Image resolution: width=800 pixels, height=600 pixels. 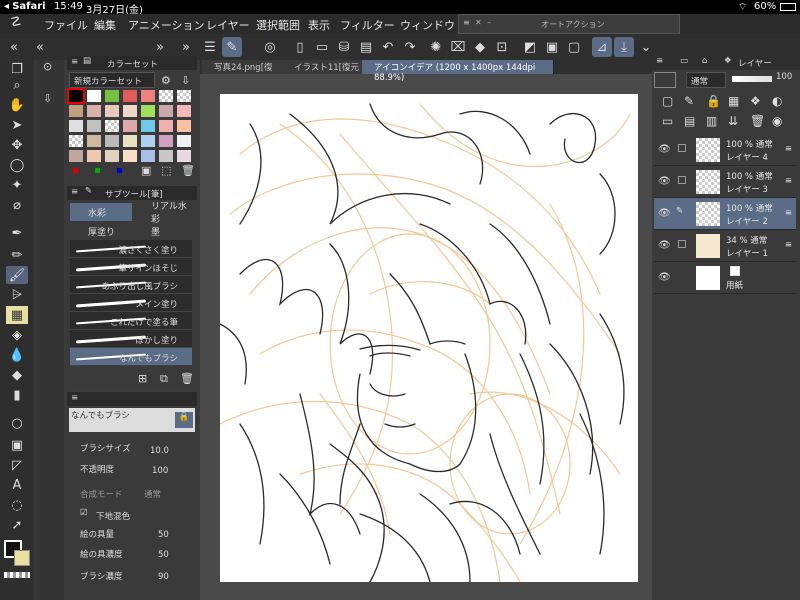 I want to click on loading-icon: ✺, so click(x=436, y=47).